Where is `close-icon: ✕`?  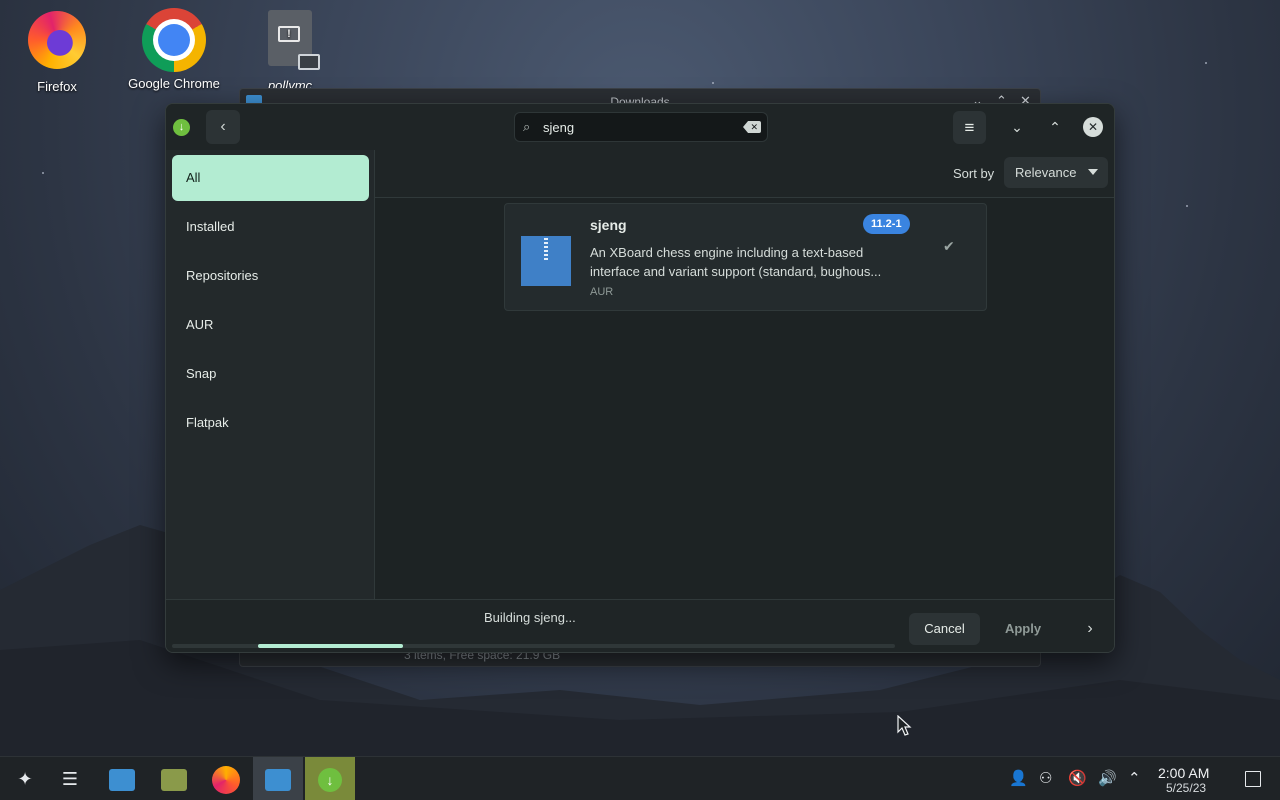
close-icon: ✕ is located at coordinates (1093, 127).